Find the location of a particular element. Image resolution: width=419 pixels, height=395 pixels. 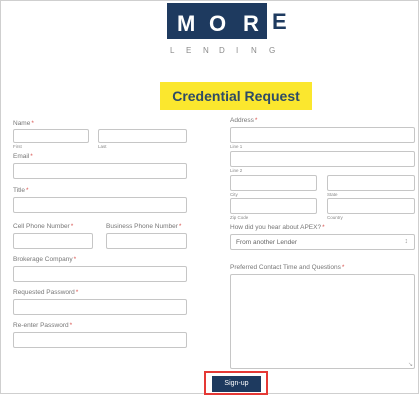

first-name-sublabel: First is located at coordinates (17, 146).